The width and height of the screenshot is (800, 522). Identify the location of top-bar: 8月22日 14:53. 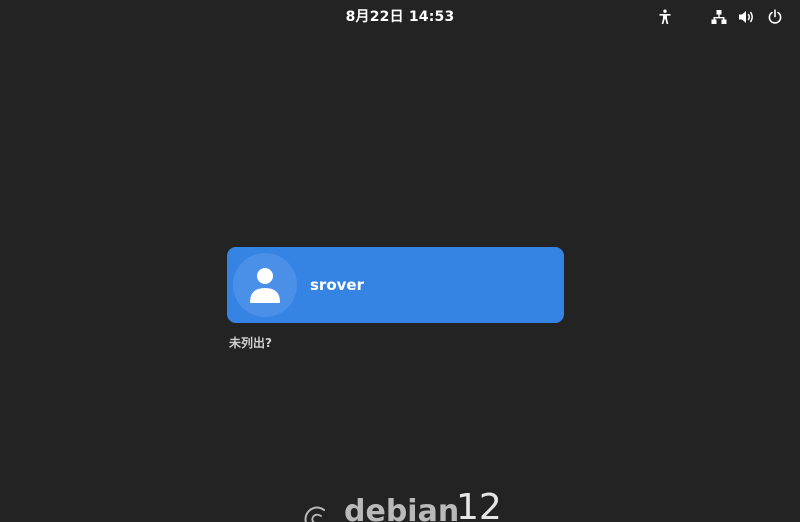
(400, 17).